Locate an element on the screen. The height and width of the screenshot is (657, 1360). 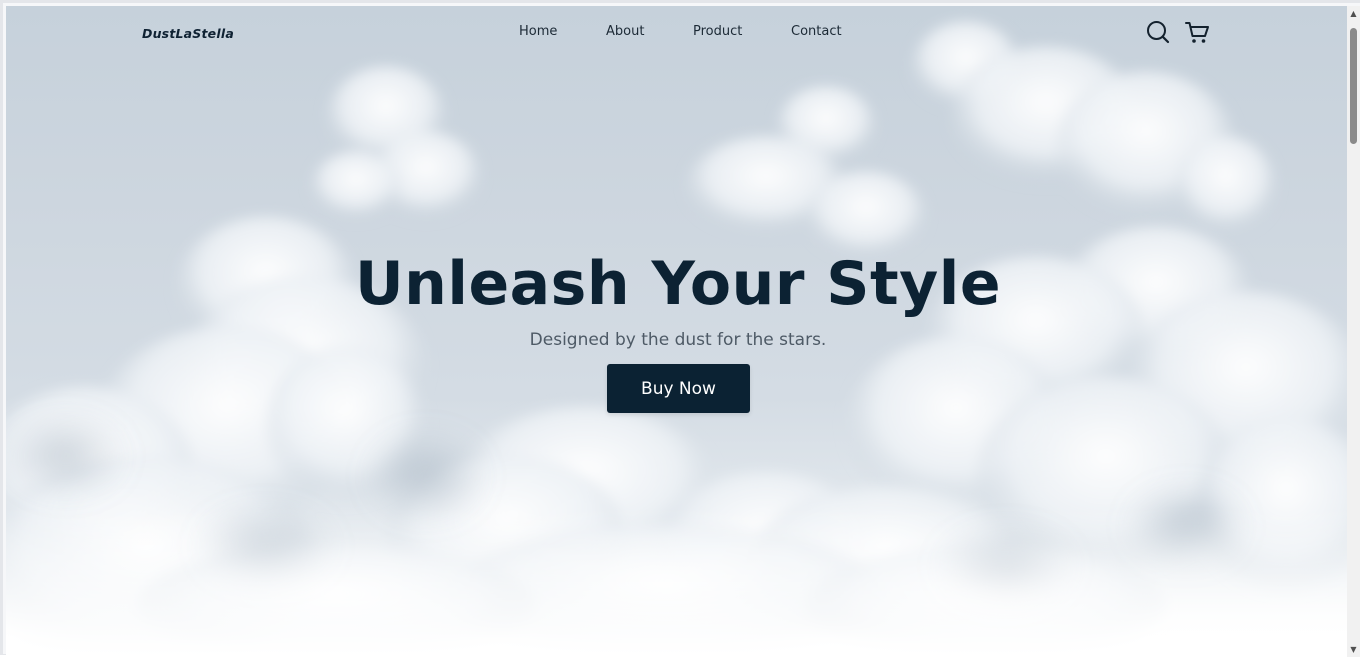
nav-link-contact: Contact is located at coordinates (816, 31).